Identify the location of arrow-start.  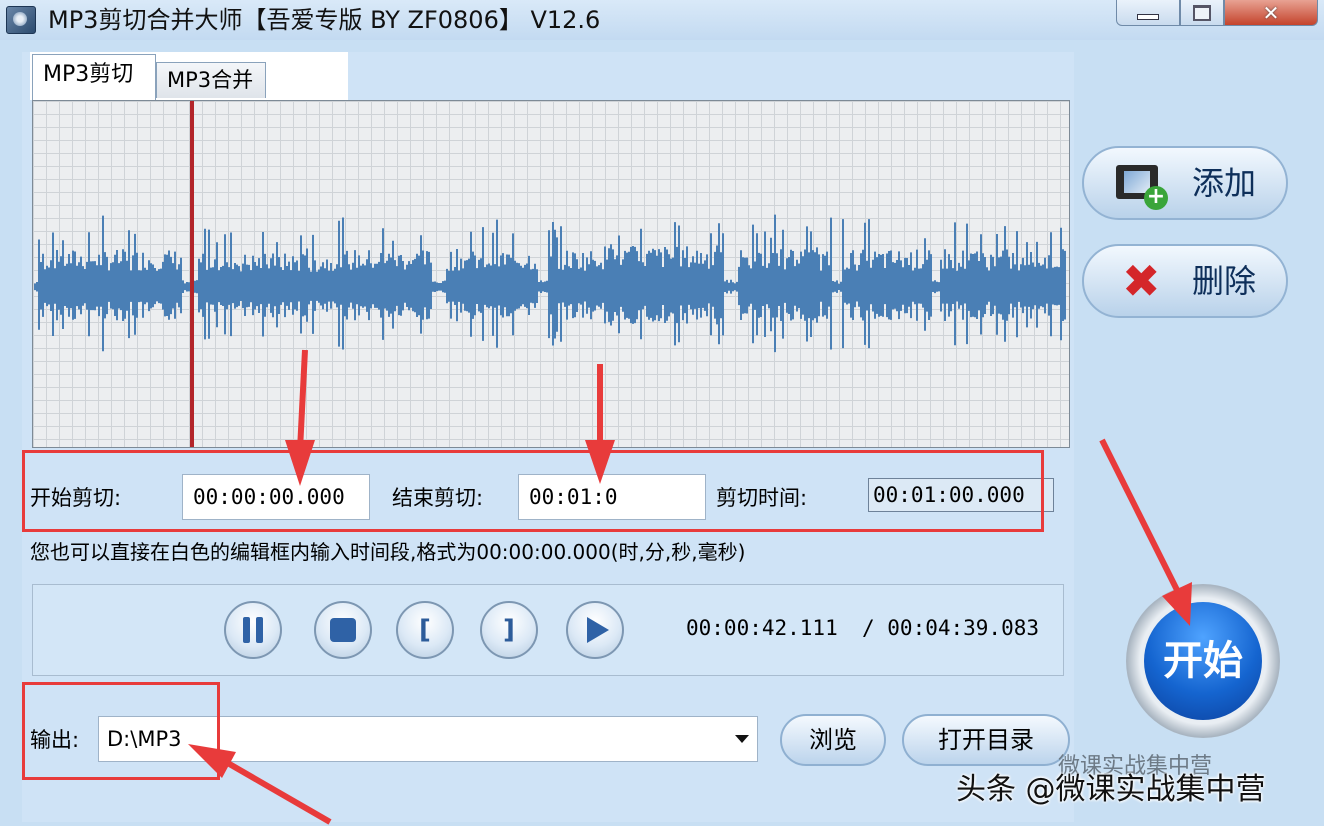
(1141, 518).